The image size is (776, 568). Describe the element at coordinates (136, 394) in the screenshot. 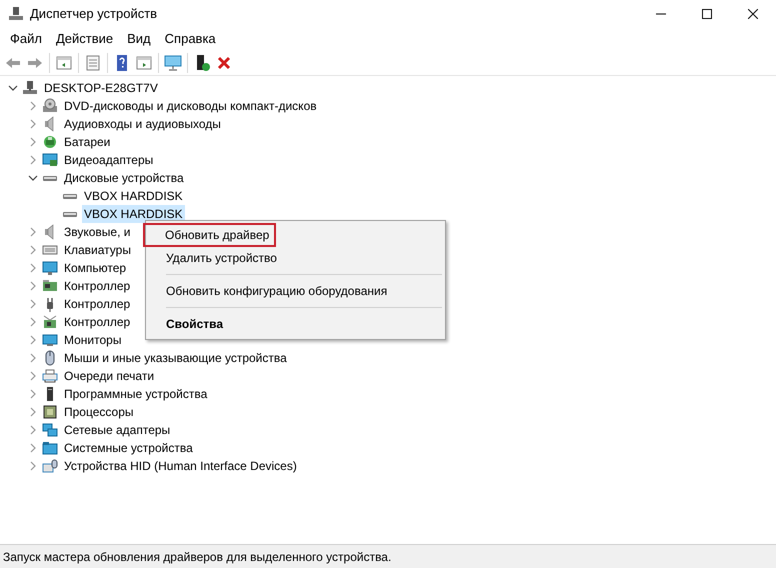

I see `tree-item: Программные устройства` at that location.